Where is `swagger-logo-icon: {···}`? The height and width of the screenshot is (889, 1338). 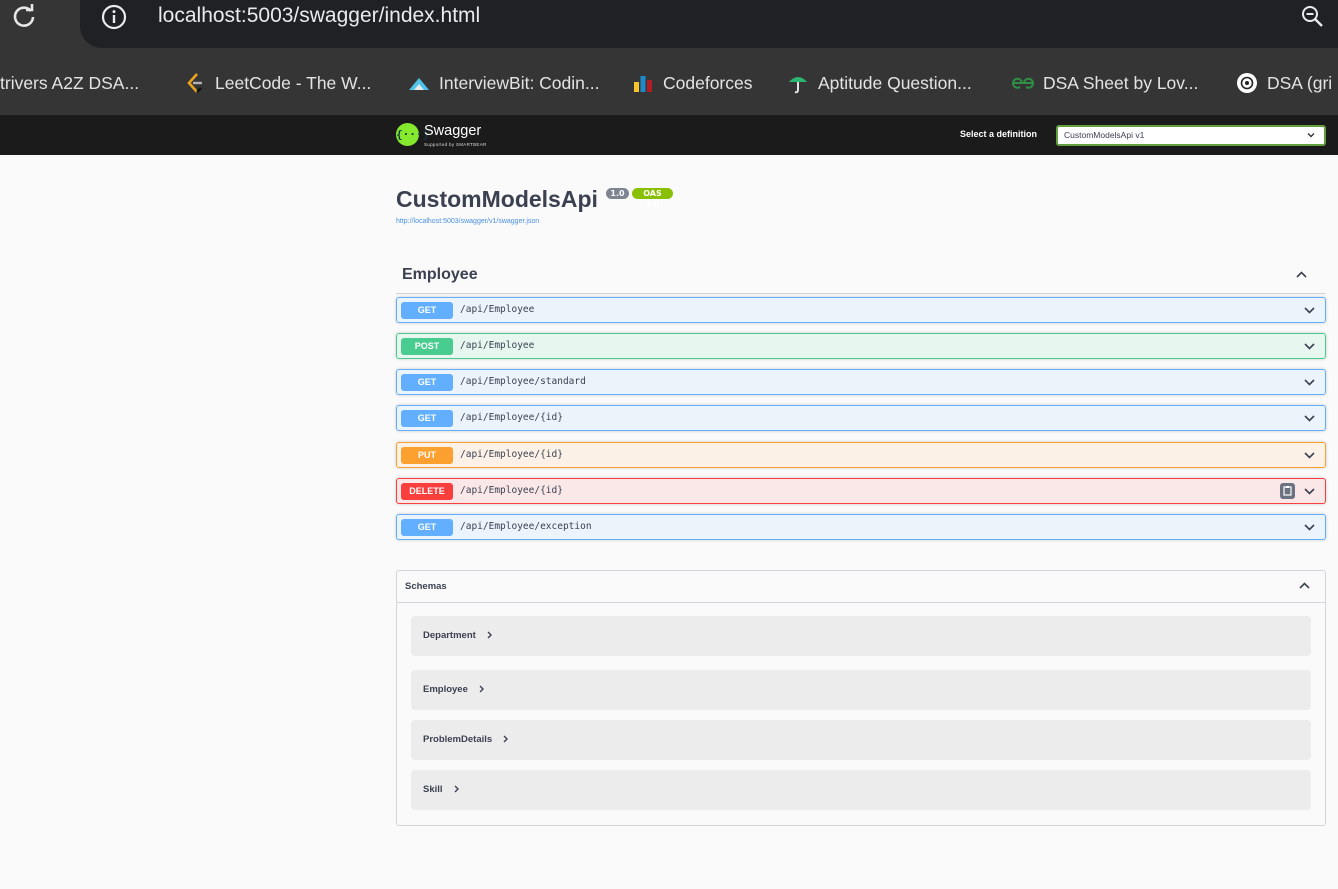
swagger-logo-icon: {···} is located at coordinates (412, 134).